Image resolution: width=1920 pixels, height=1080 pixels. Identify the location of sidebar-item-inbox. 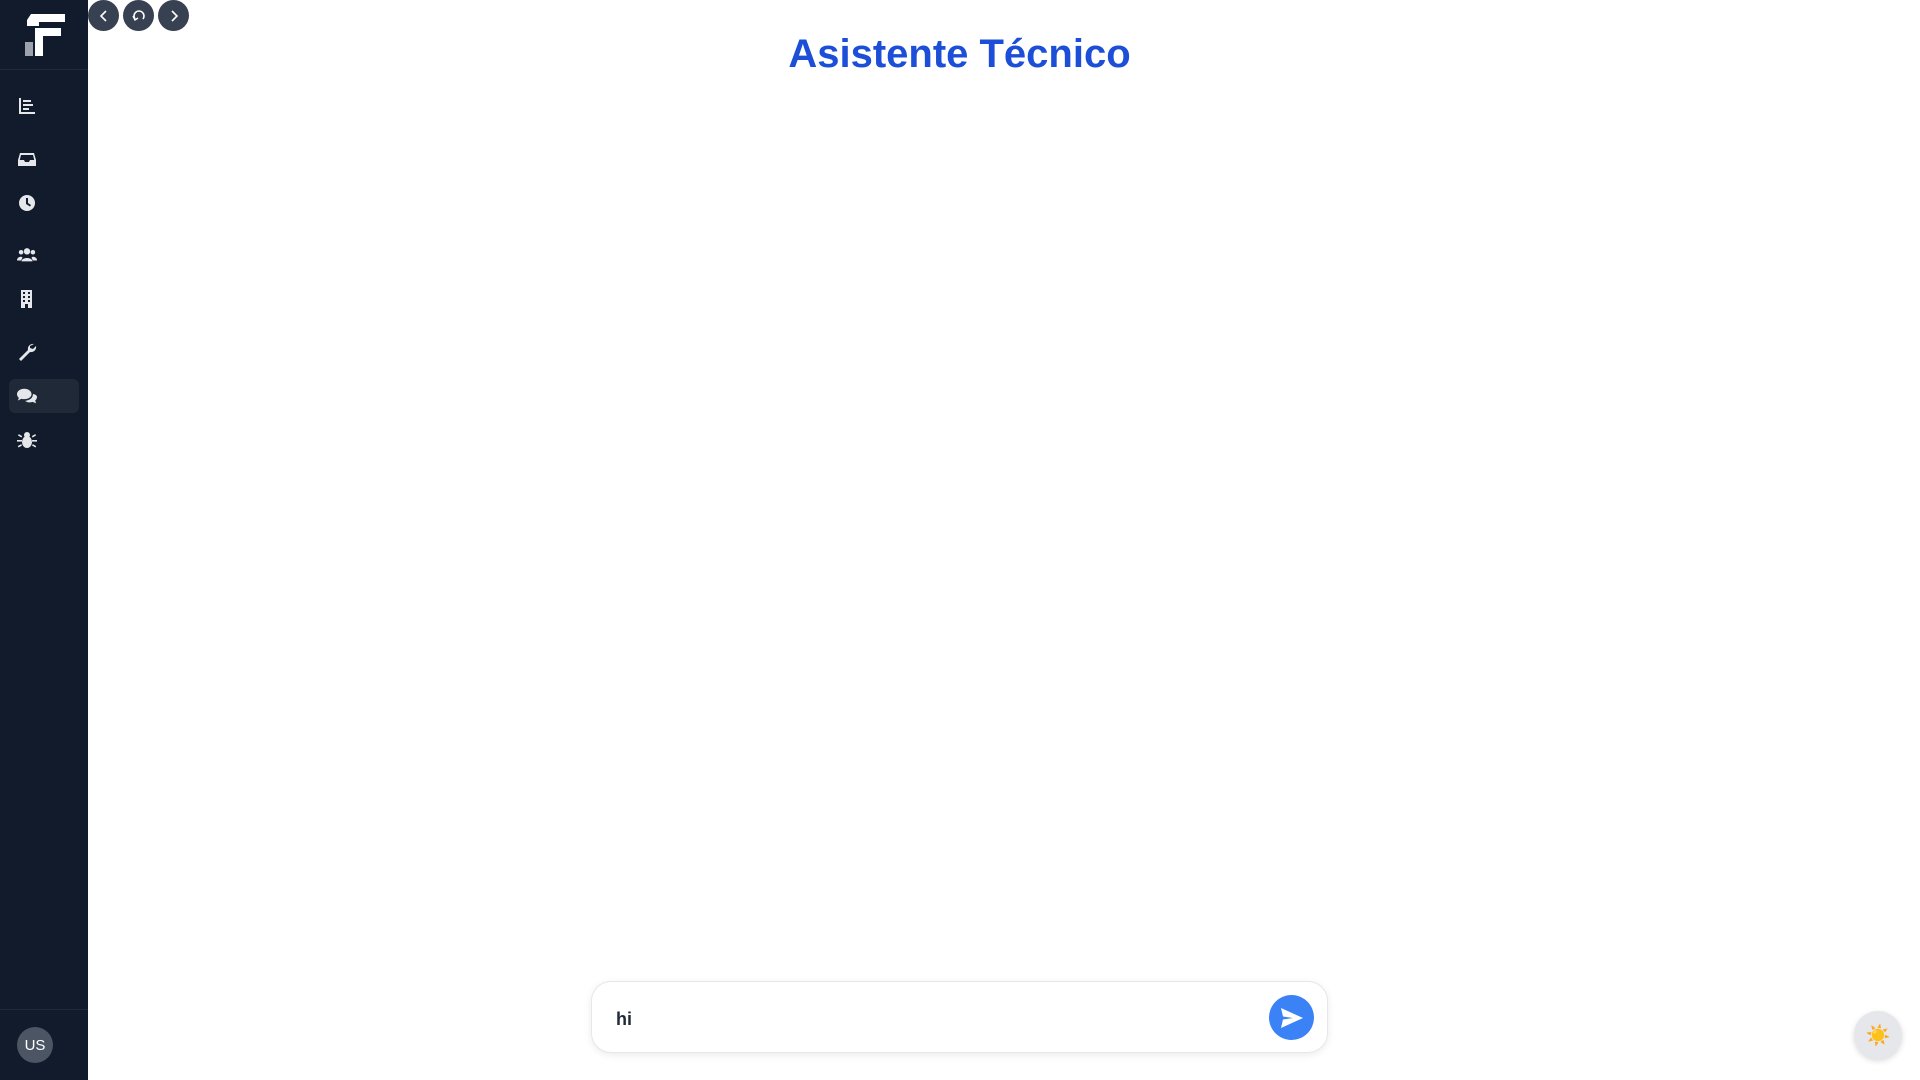
(44, 159).